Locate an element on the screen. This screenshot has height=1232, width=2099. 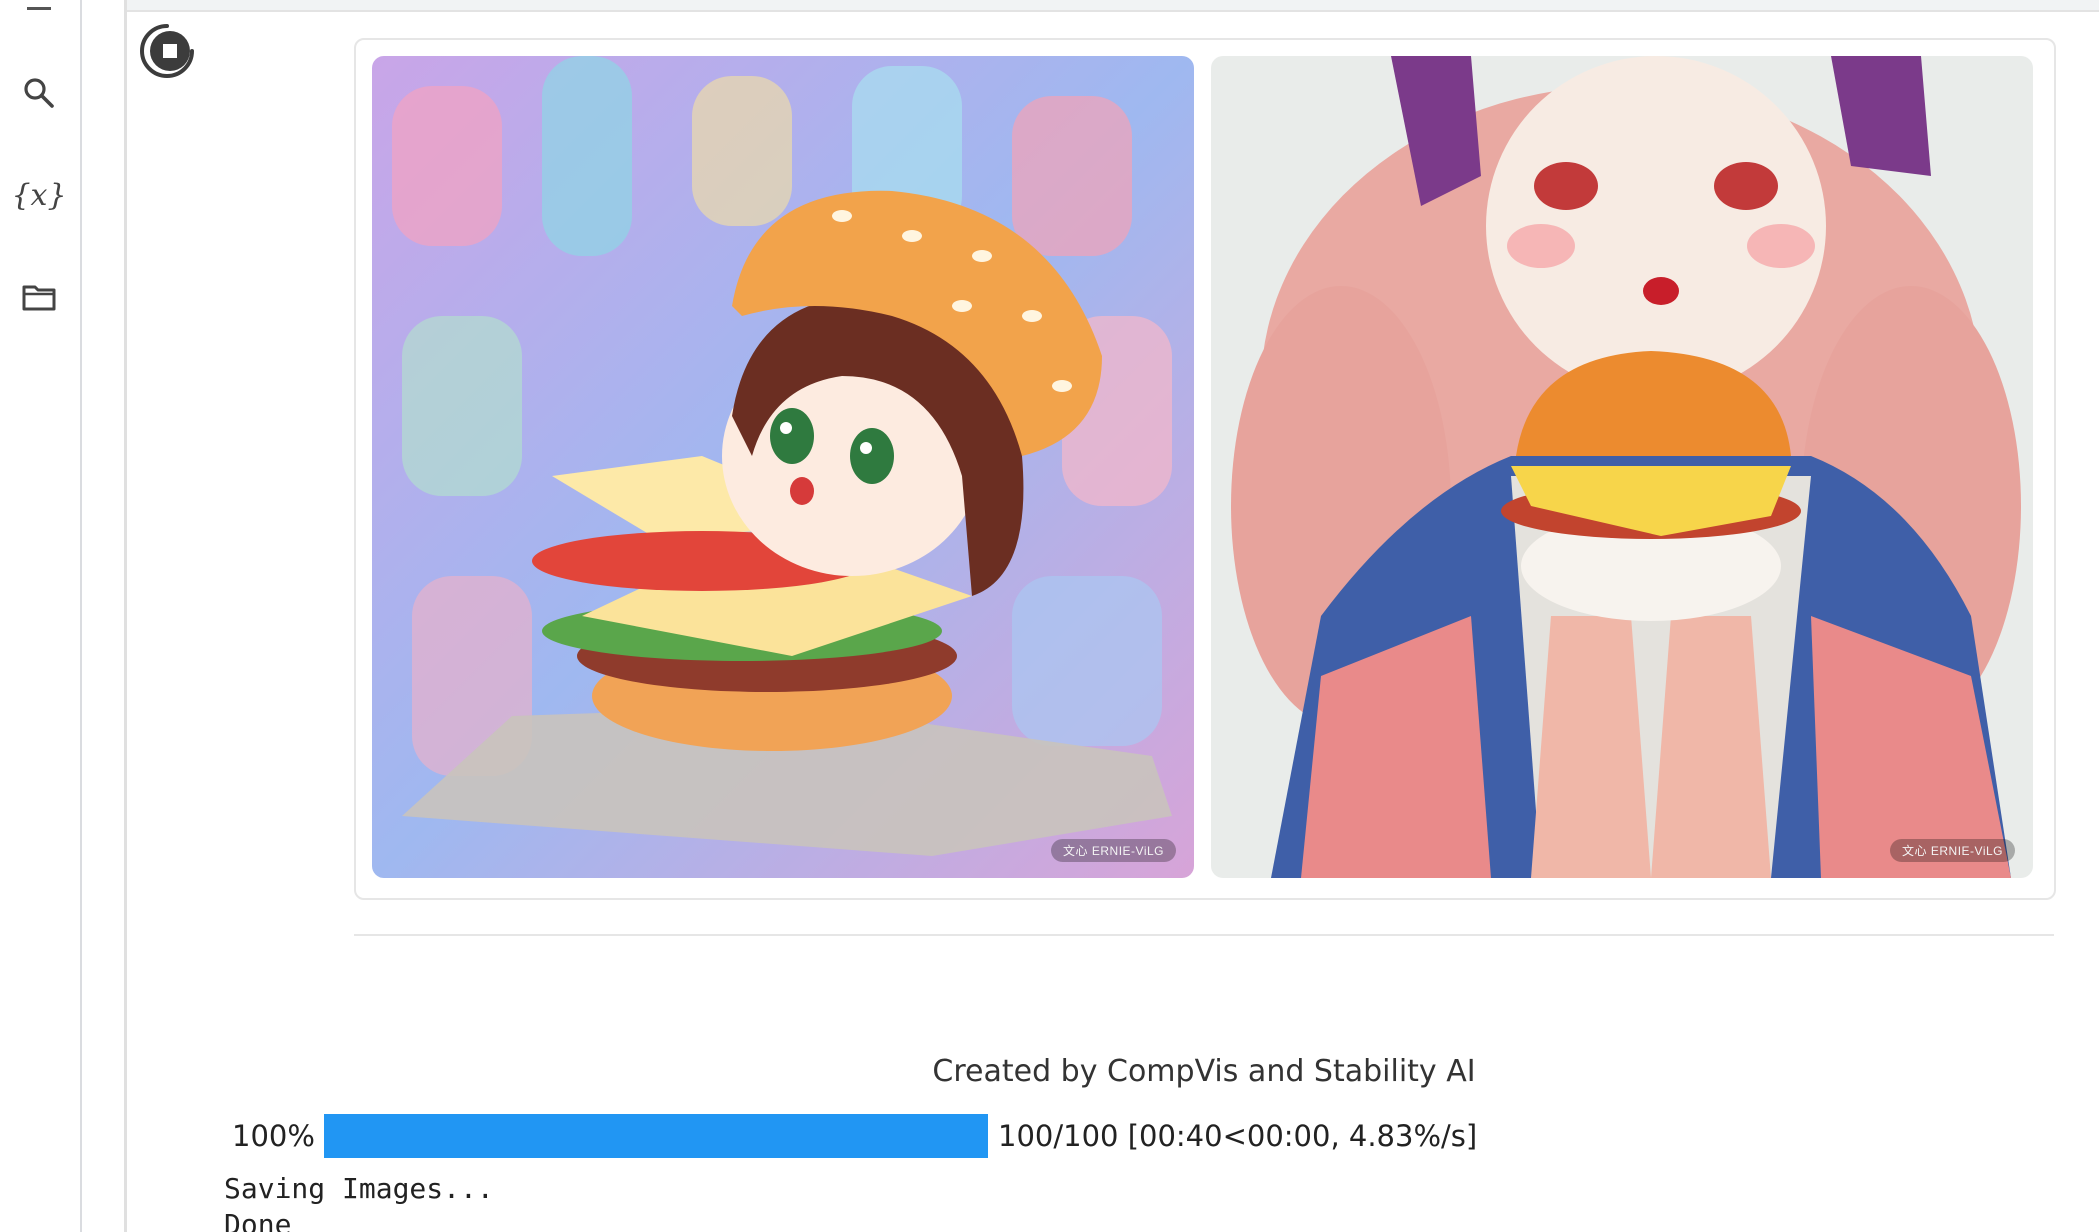
left-sidebar: {x} is located at coordinates (41, 616).